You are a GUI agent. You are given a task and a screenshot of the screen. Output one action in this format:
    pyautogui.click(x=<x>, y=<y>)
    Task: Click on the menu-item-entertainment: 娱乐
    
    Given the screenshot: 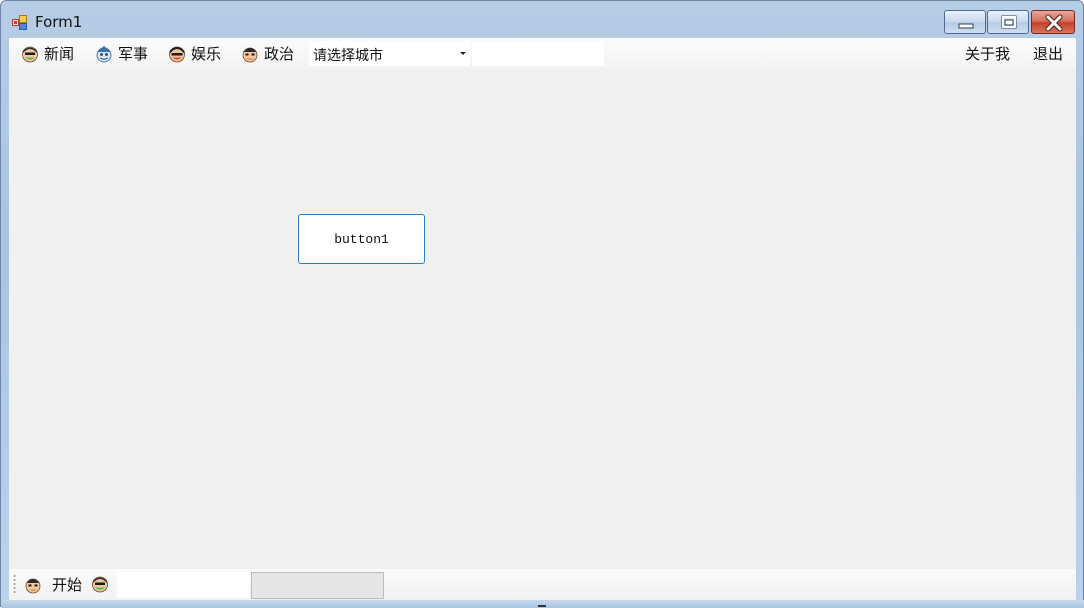 What is the action you would take?
    pyautogui.click(x=194, y=53)
    